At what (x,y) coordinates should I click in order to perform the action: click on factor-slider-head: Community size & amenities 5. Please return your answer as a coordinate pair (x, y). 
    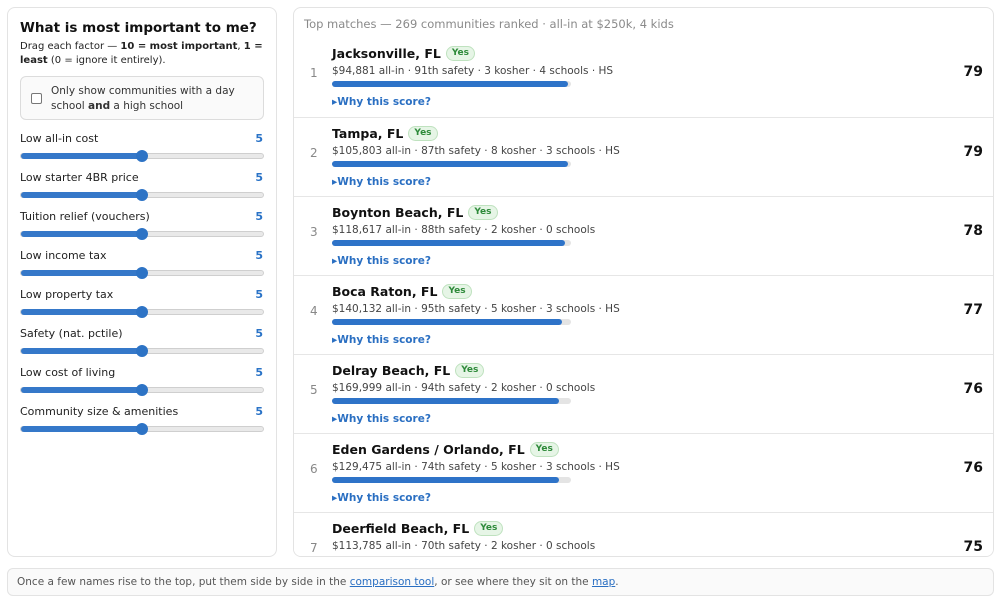
    Looking at the image, I should click on (142, 412).